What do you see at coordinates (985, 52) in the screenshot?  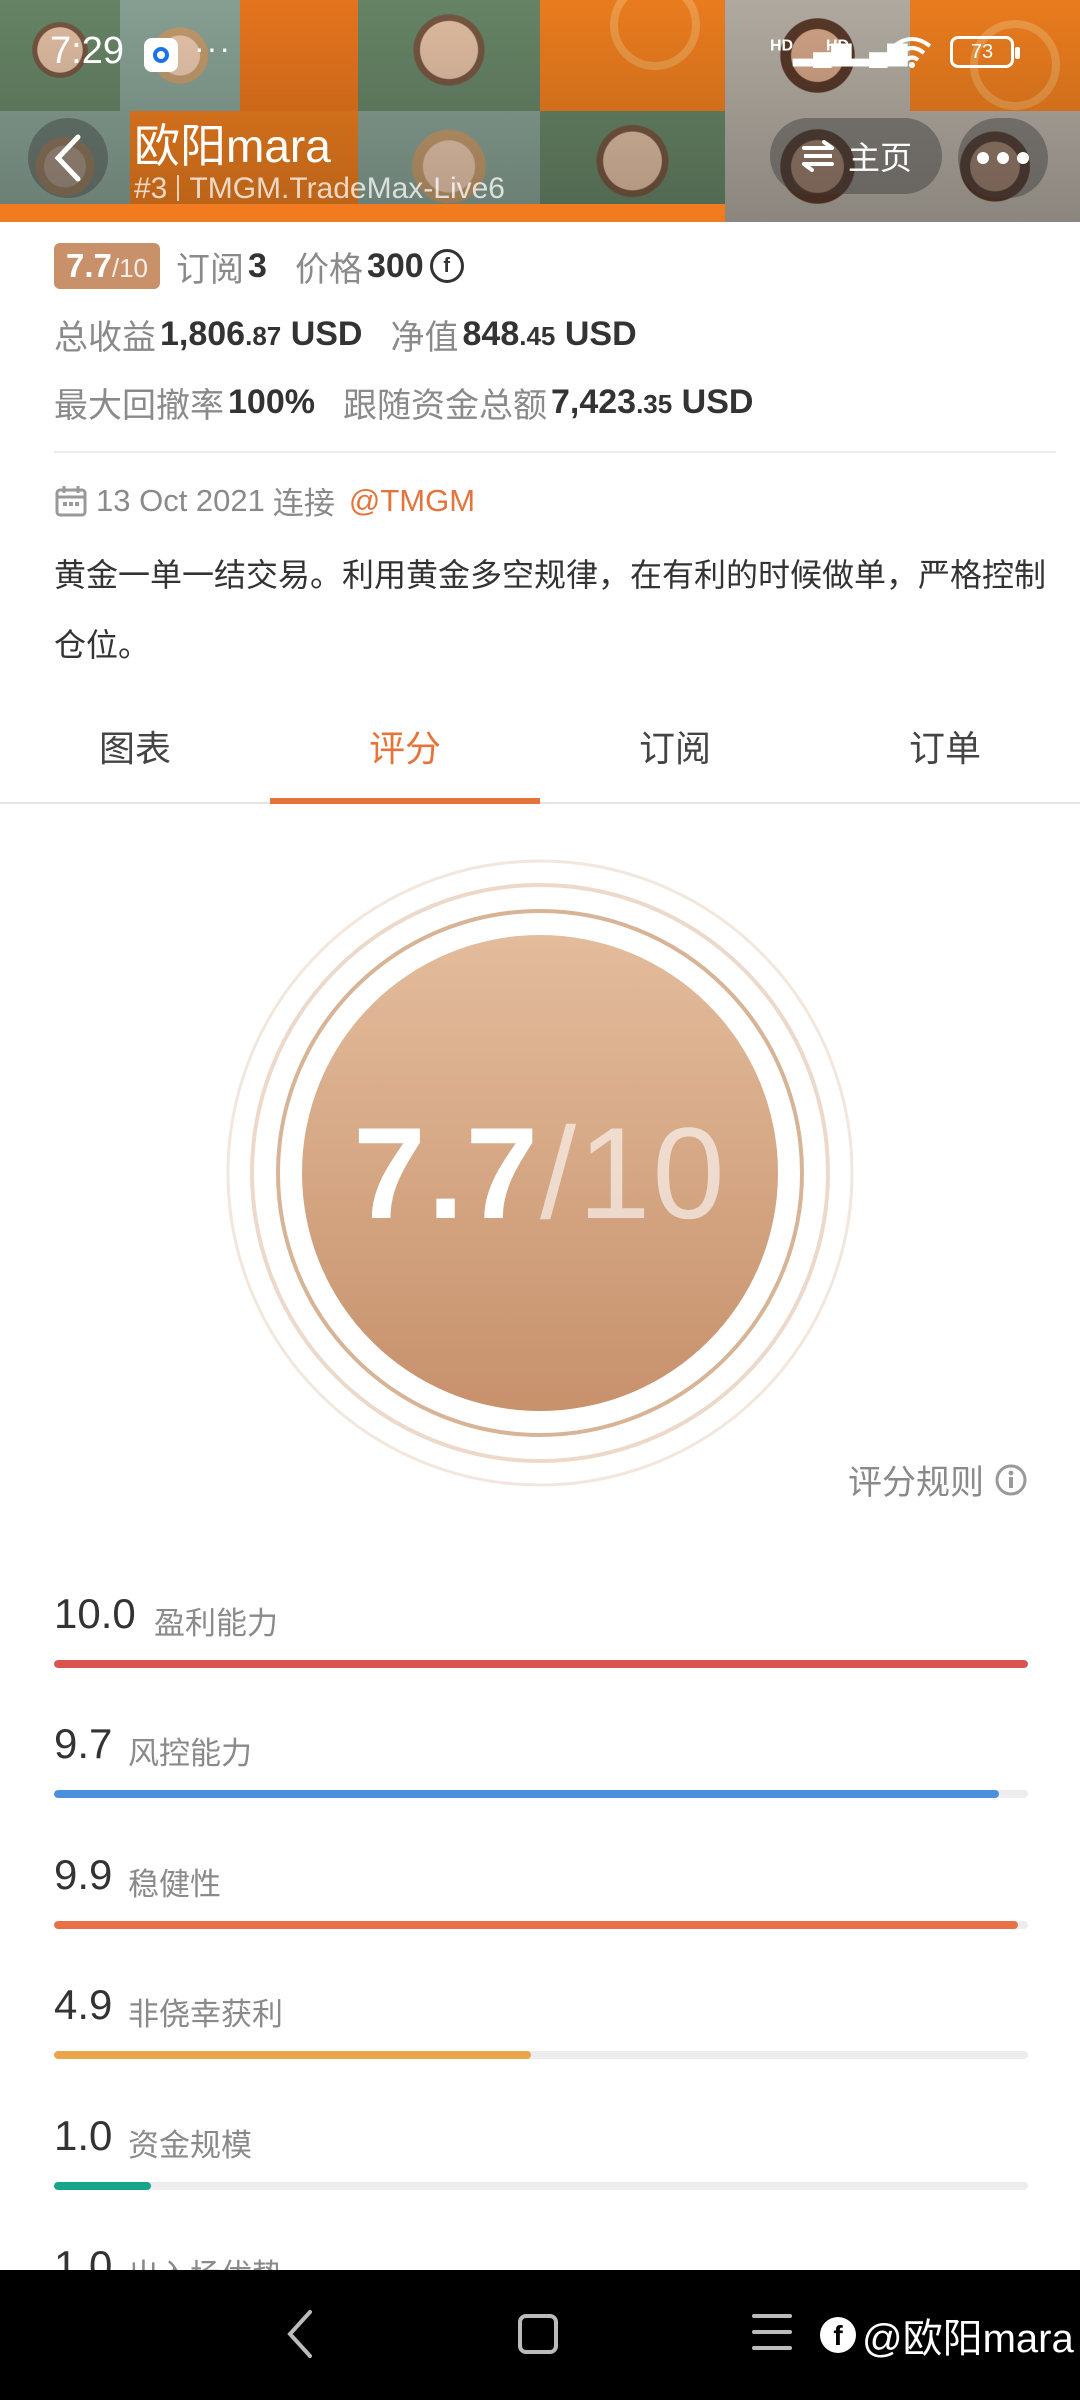 I see `battery-icon: 73` at bounding box center [985, 52].